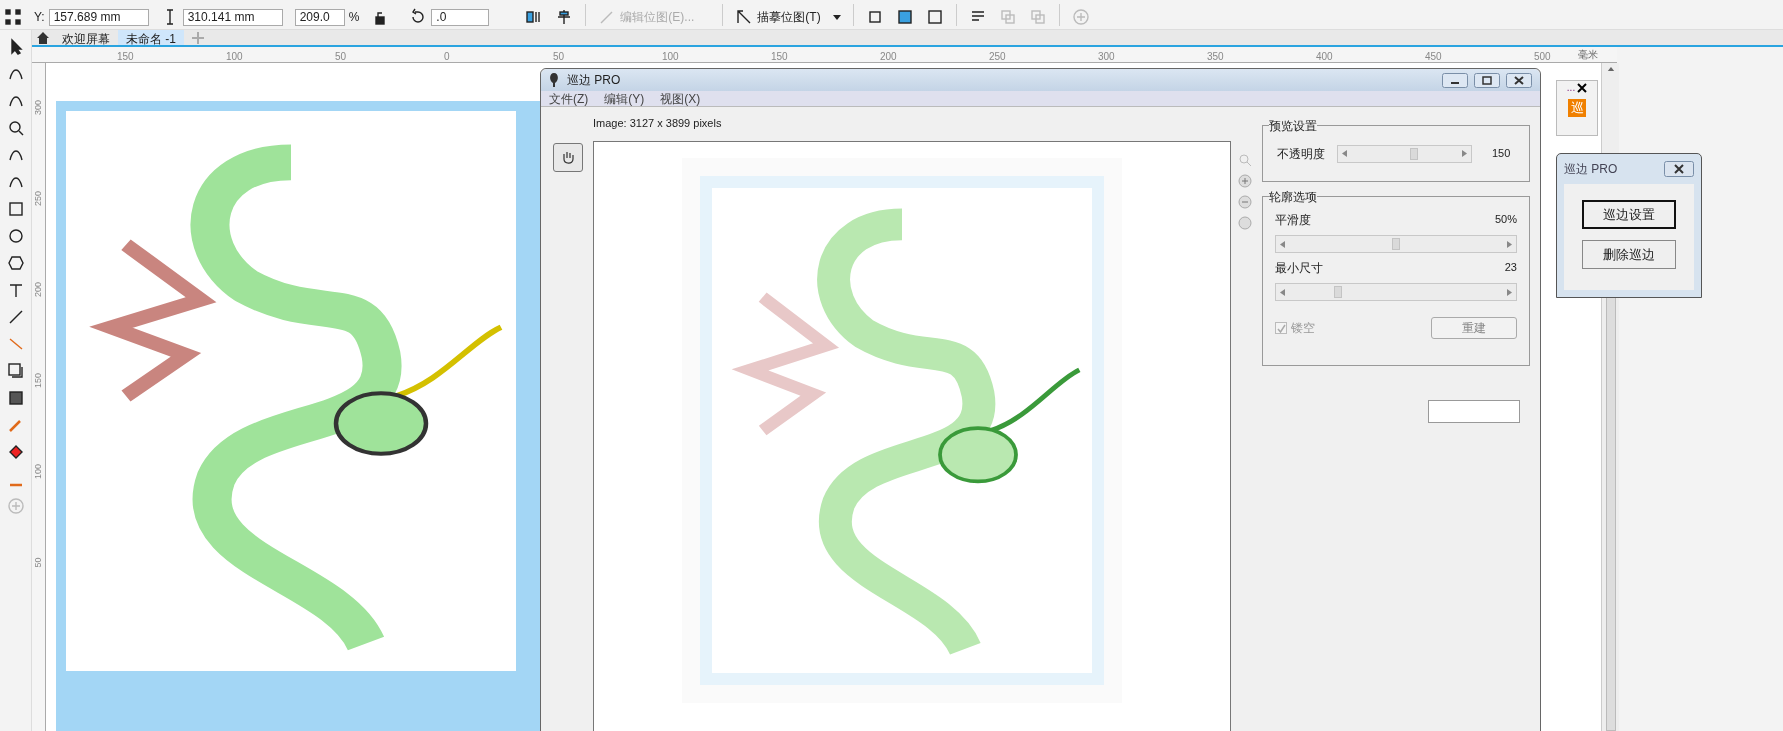 This screenshot has width=1783, height=731. What do you see at coordinates (98, 17) in the screenshot?
I see `y-field: 157.689 mm` at bounding box center [98, 17].